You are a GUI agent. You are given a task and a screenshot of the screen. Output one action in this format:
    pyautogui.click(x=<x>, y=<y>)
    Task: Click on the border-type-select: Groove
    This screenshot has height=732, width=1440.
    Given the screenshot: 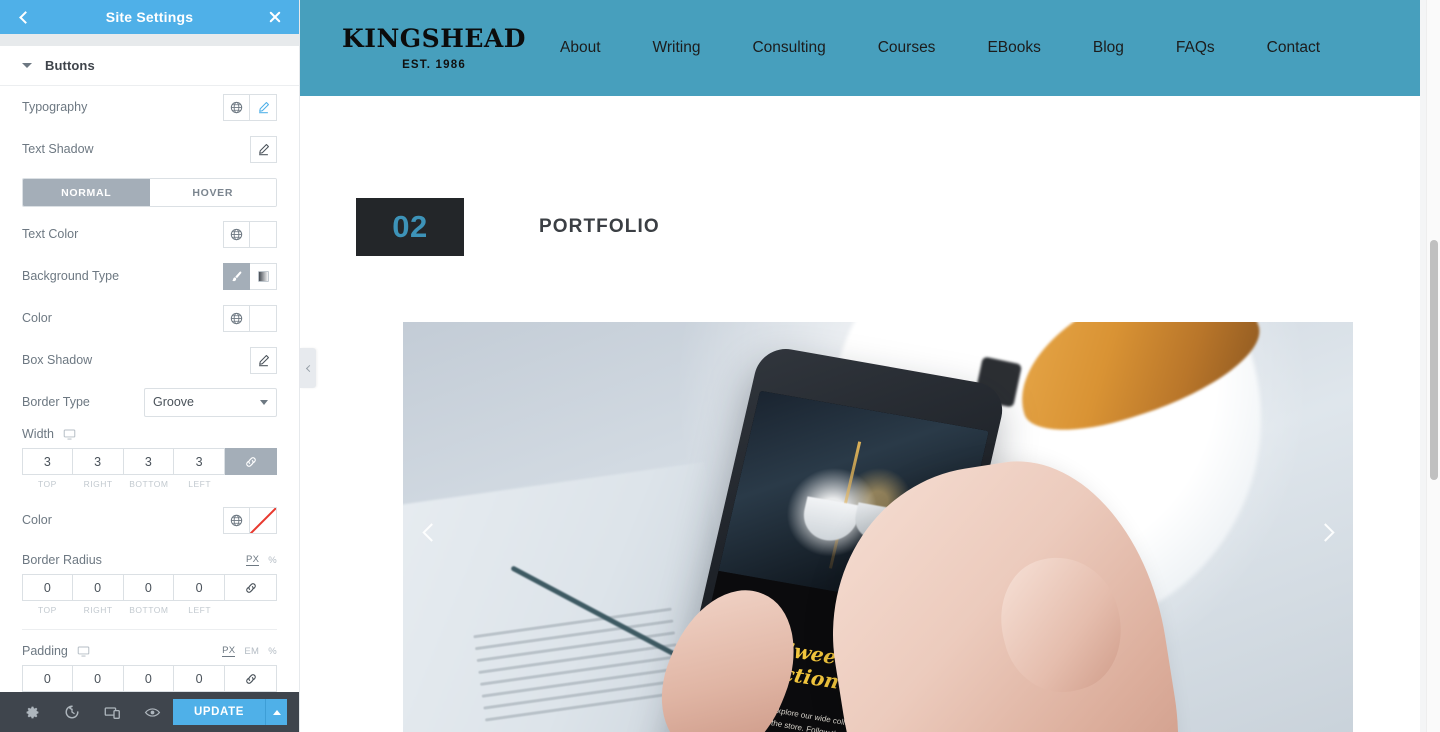 What is the action you would take?
    pyautogui.click(x=210, y=402)
    